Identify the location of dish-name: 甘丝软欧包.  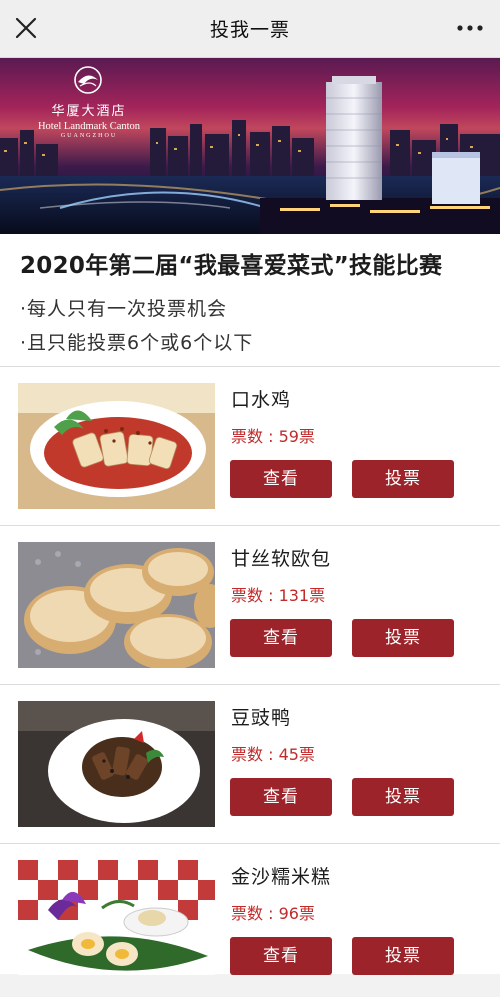
(281, 559).